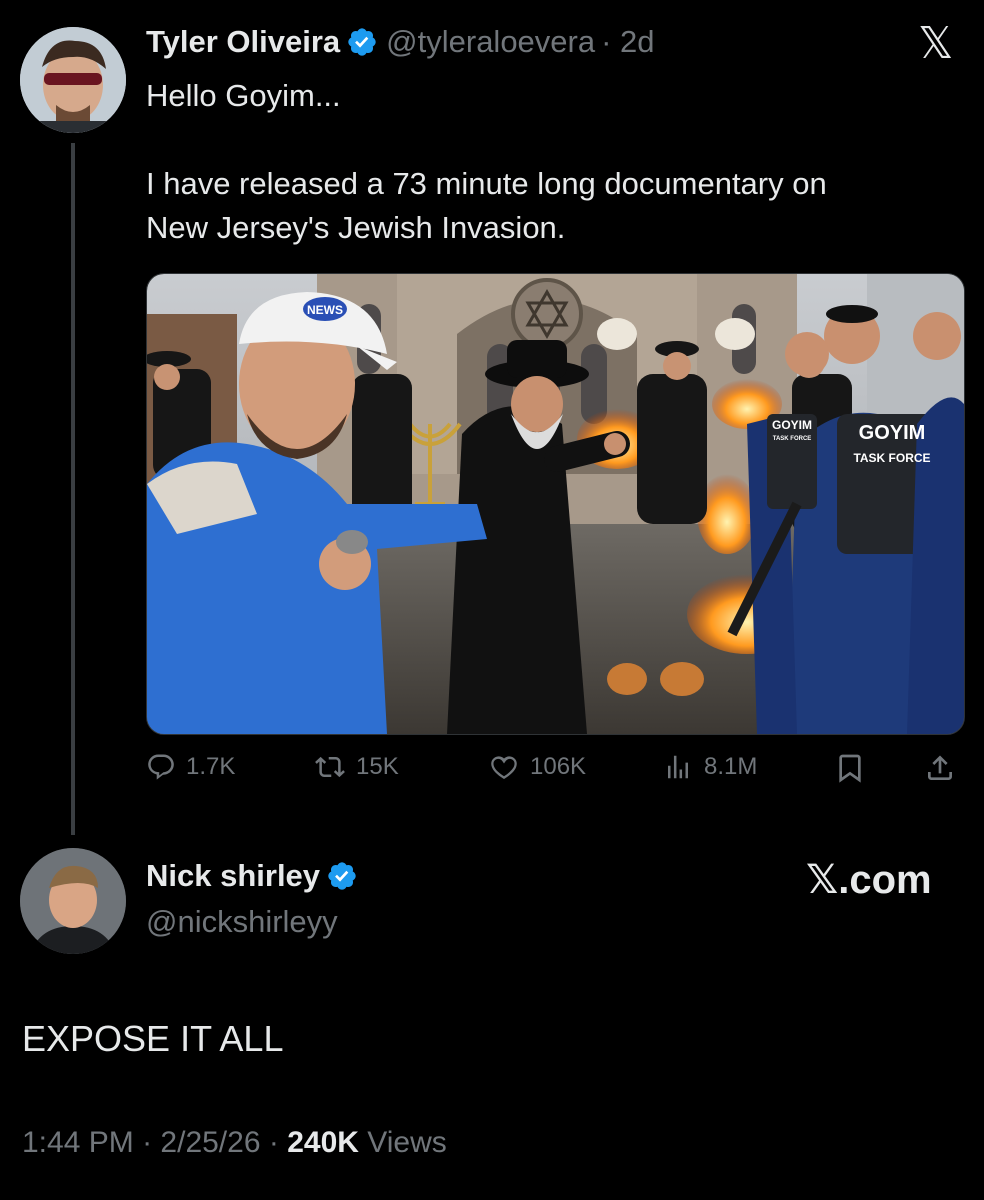 The width and height of the screenshot is (984, 1200). What do you see at coordinates (504, 767) in the screenshot?
I see `like-icon` at bounding box center [504, 767].